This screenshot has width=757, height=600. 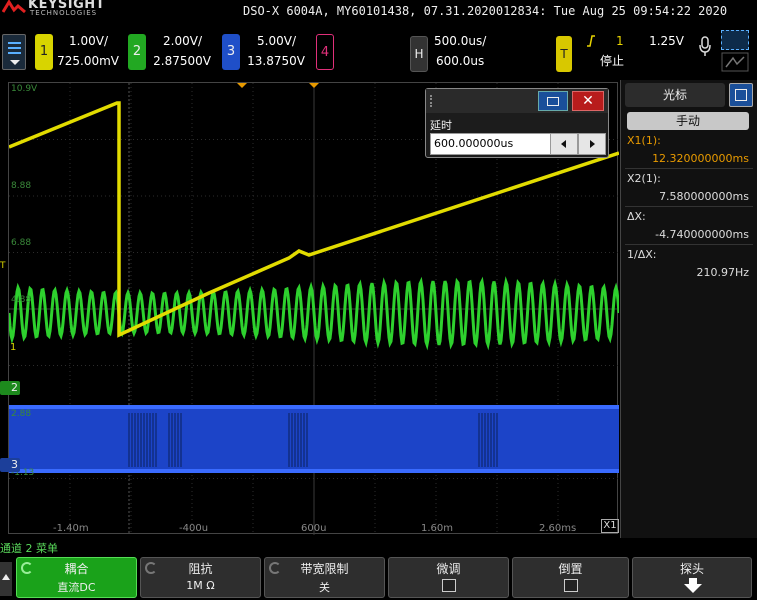 I want to click on ch3-offset: 13.8750V, so click(x=276, y=61).